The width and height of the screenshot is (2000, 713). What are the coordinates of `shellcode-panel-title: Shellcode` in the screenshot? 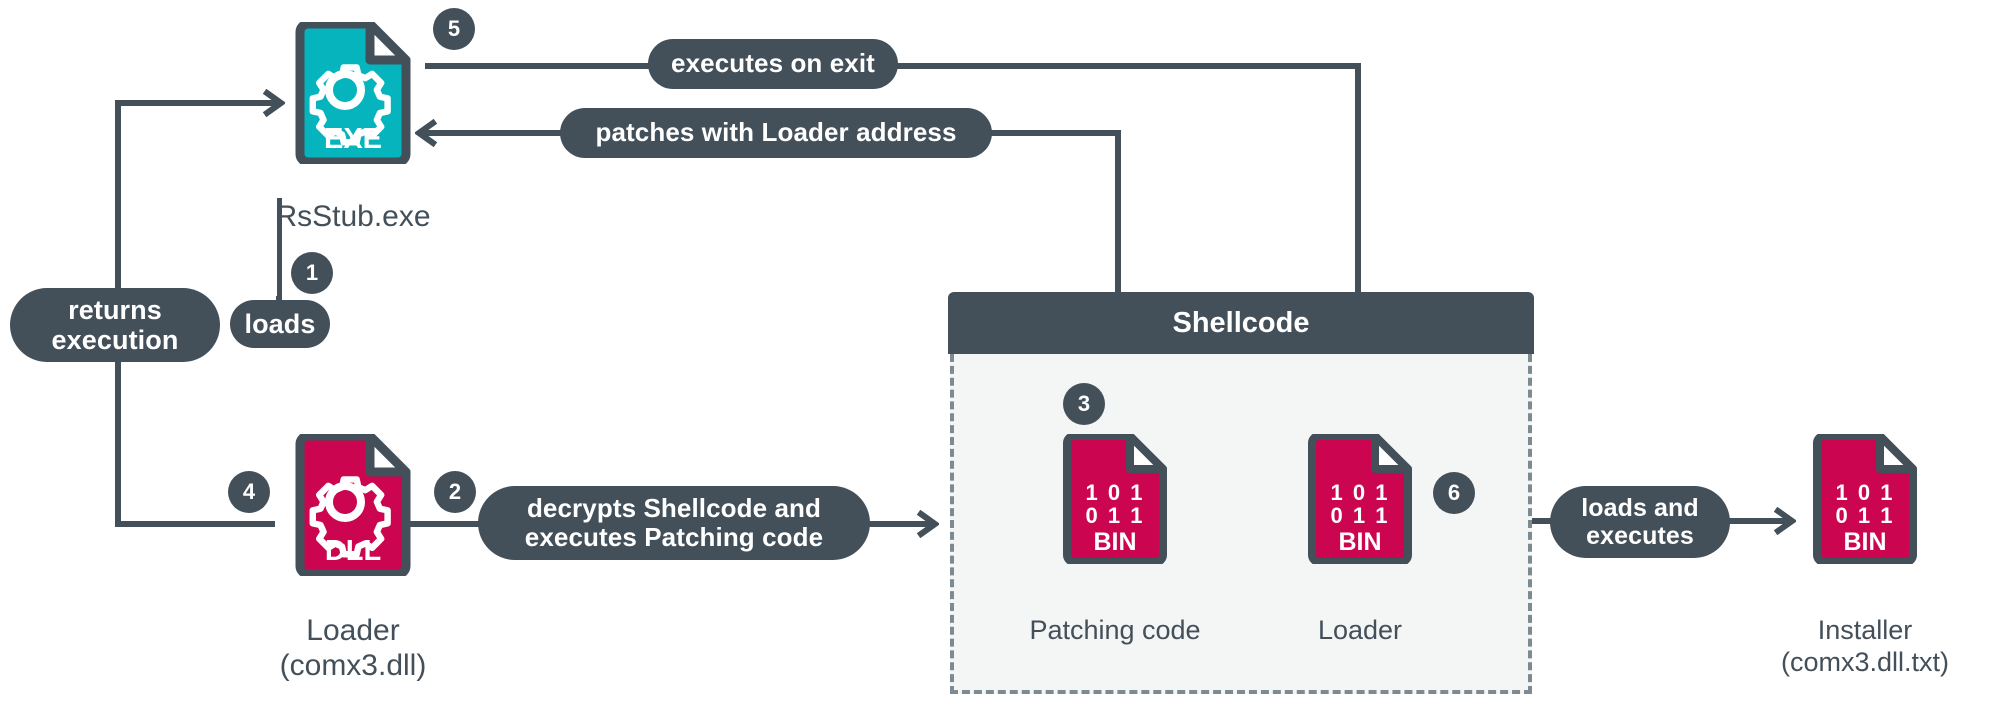 It's located at (1241, 322).